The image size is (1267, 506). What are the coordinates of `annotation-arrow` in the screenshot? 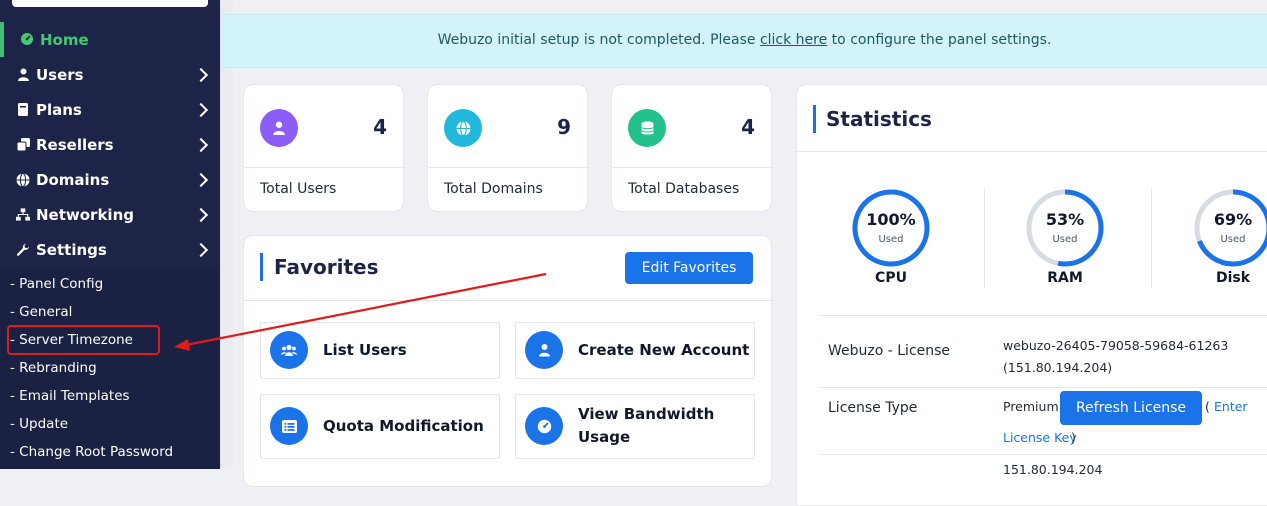 It's located at (360, 311).